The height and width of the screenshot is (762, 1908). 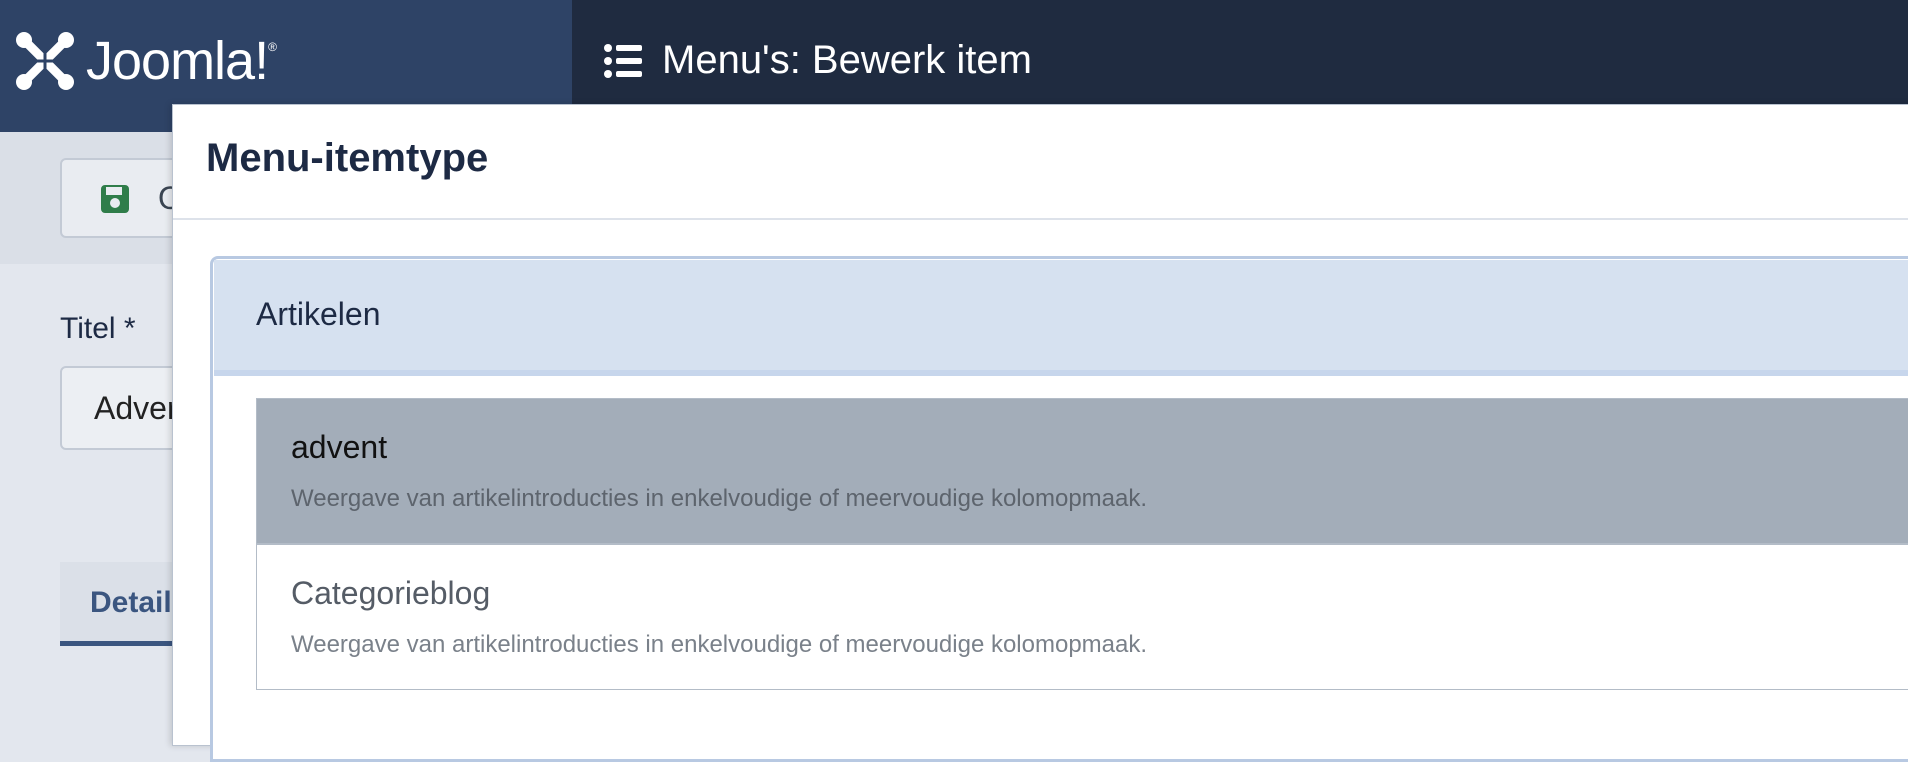 I want to click on registered-mark: ®, so click(x=272, y=47).